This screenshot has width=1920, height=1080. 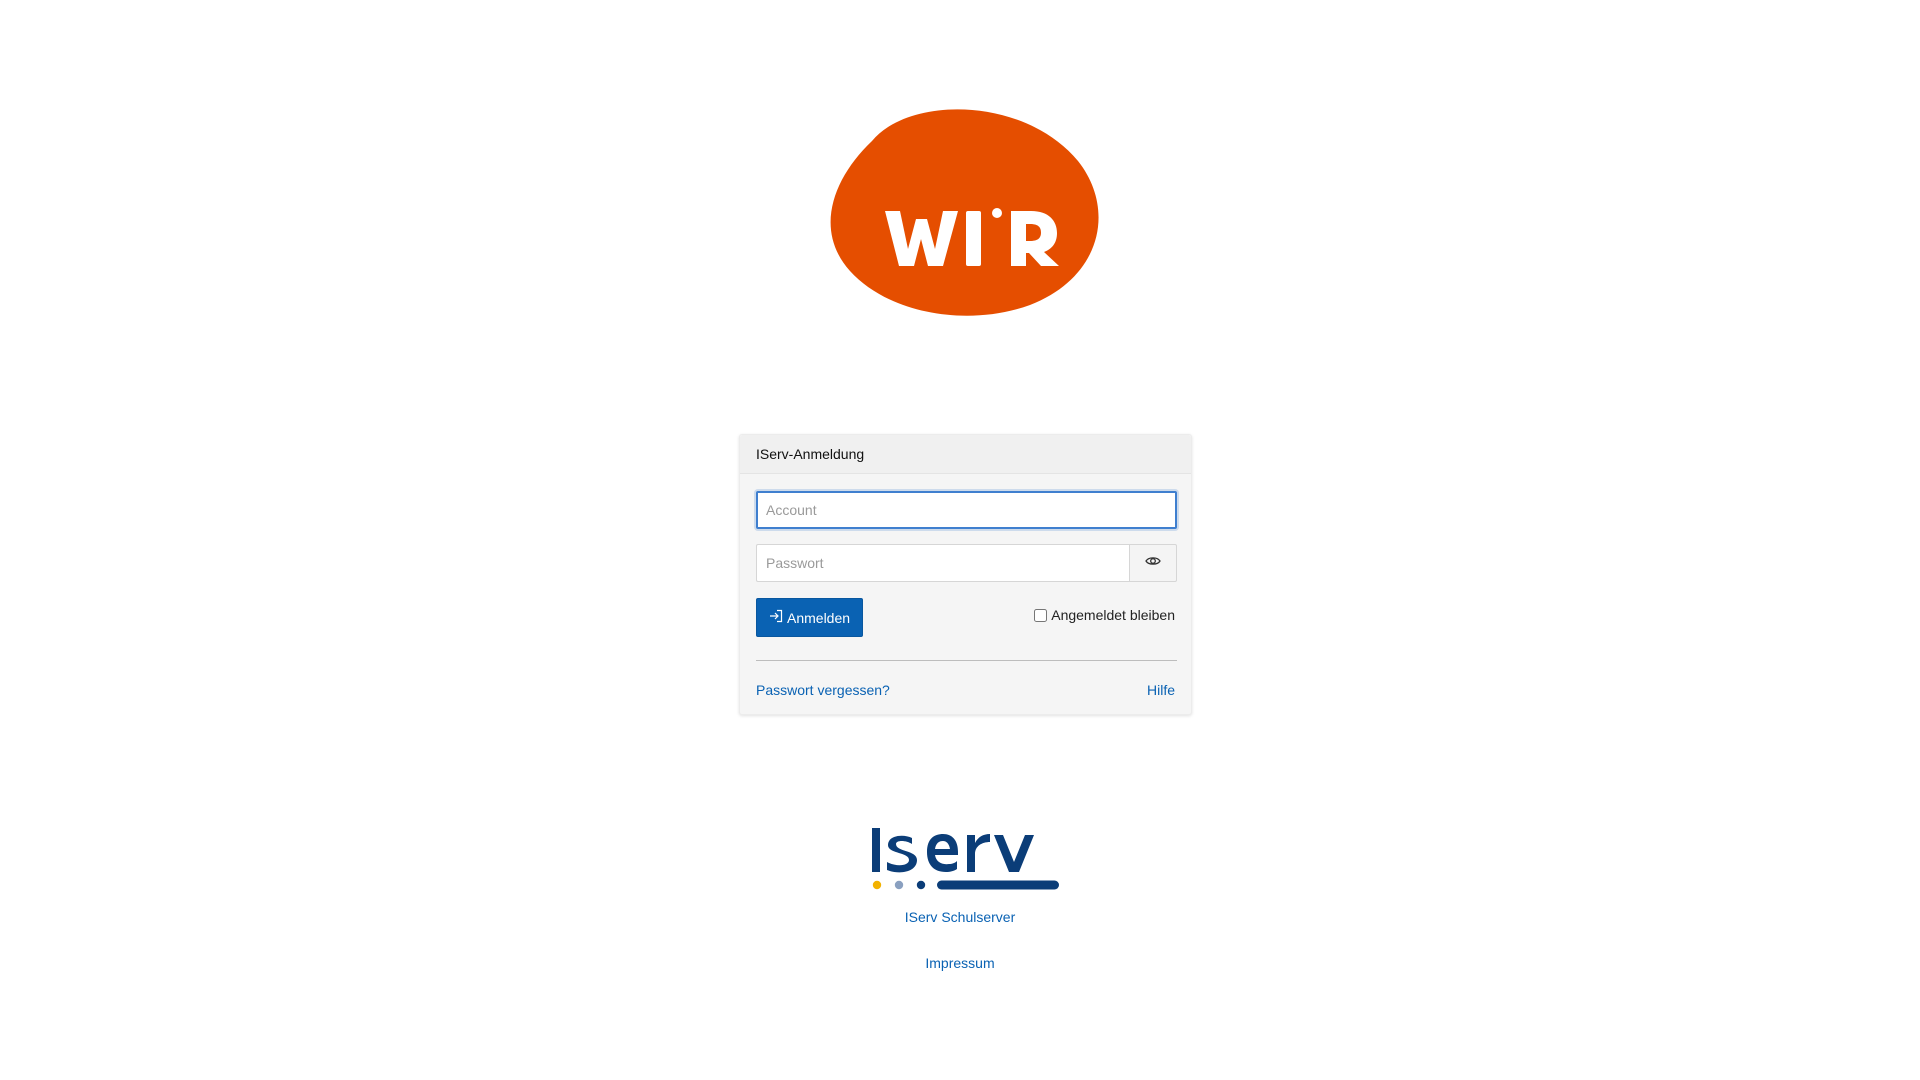 I want to click on iserv-schulserver-link: IServ Schulserver, so click(x=960, y=917).